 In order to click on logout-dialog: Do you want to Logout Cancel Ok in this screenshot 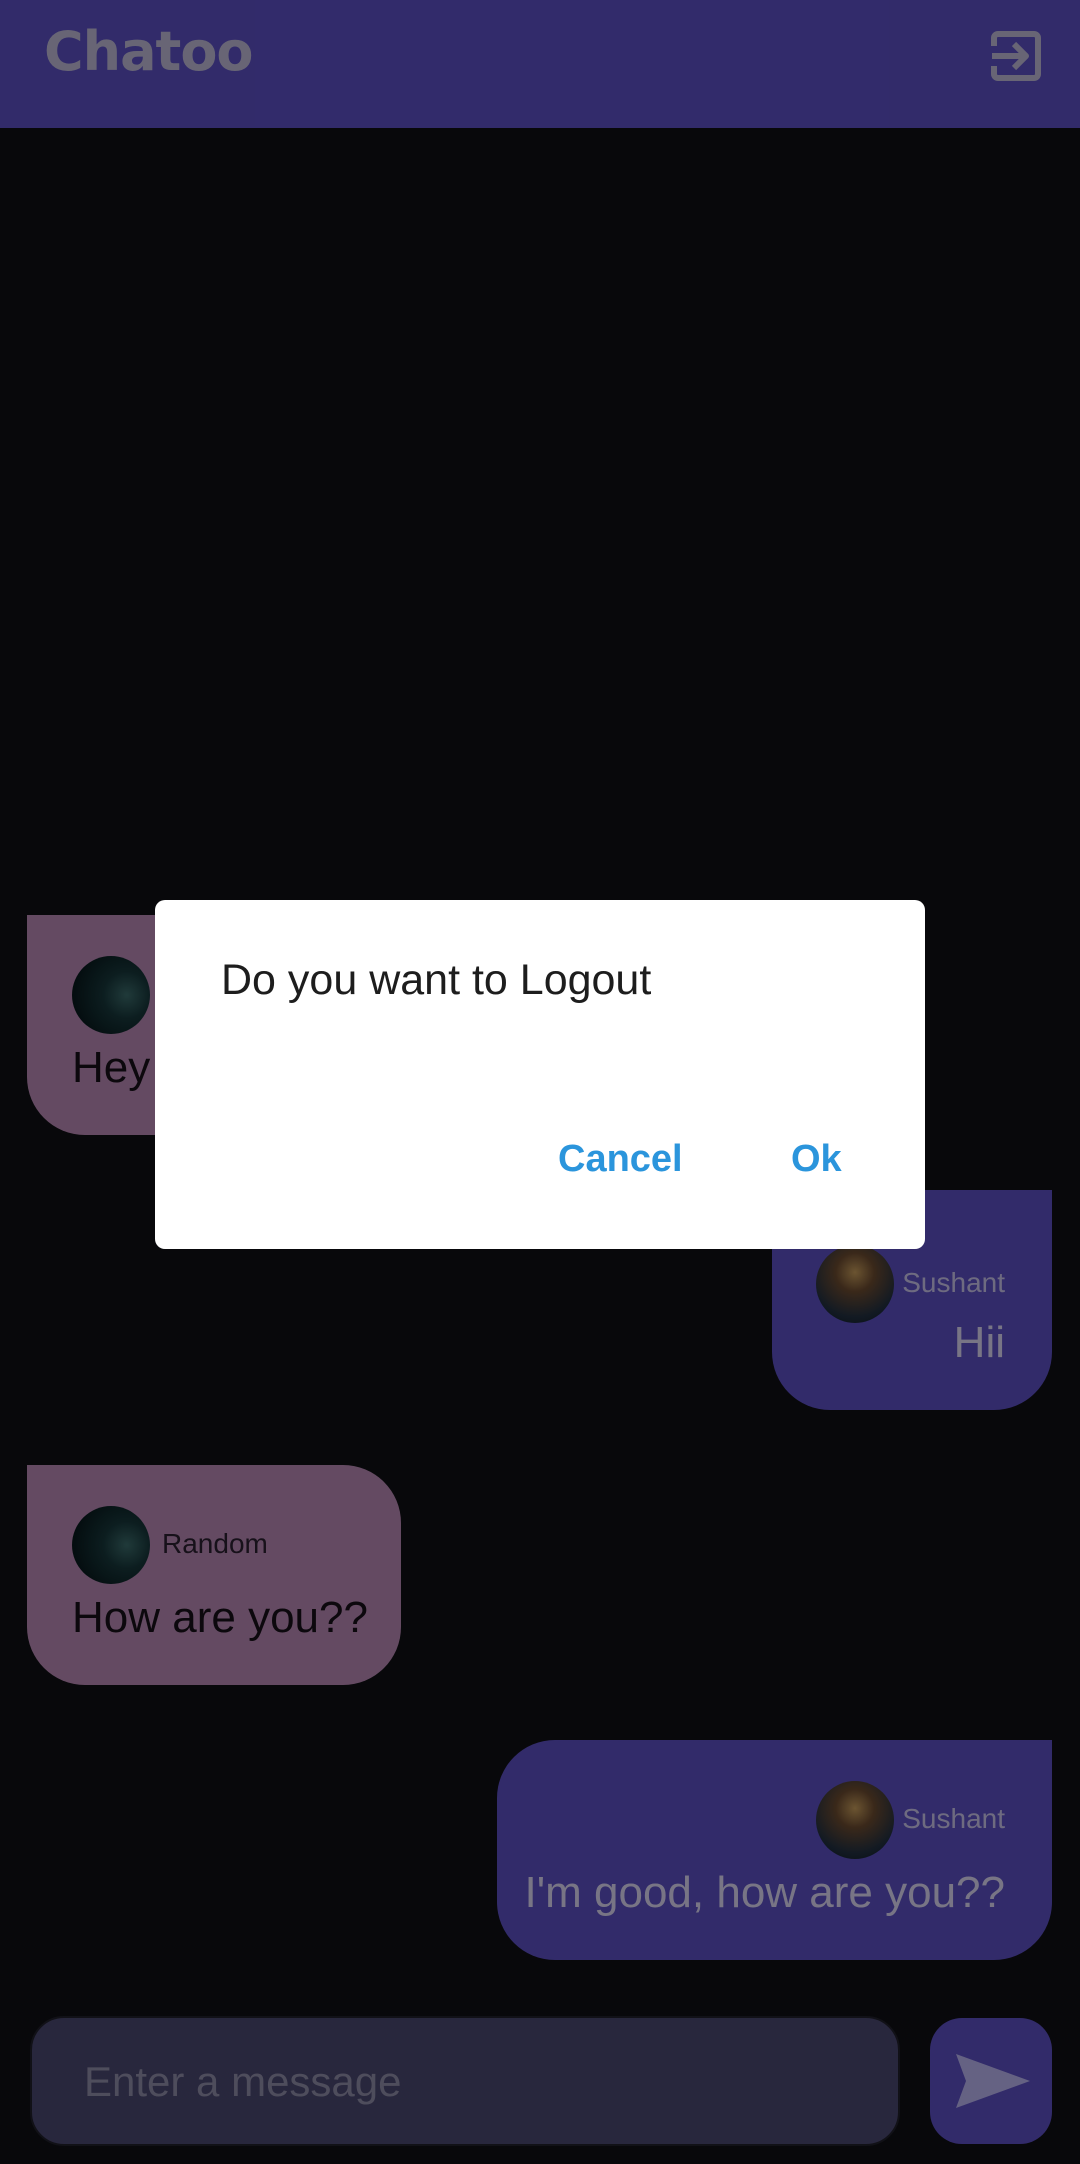, I will do `click(540, 1074)`.